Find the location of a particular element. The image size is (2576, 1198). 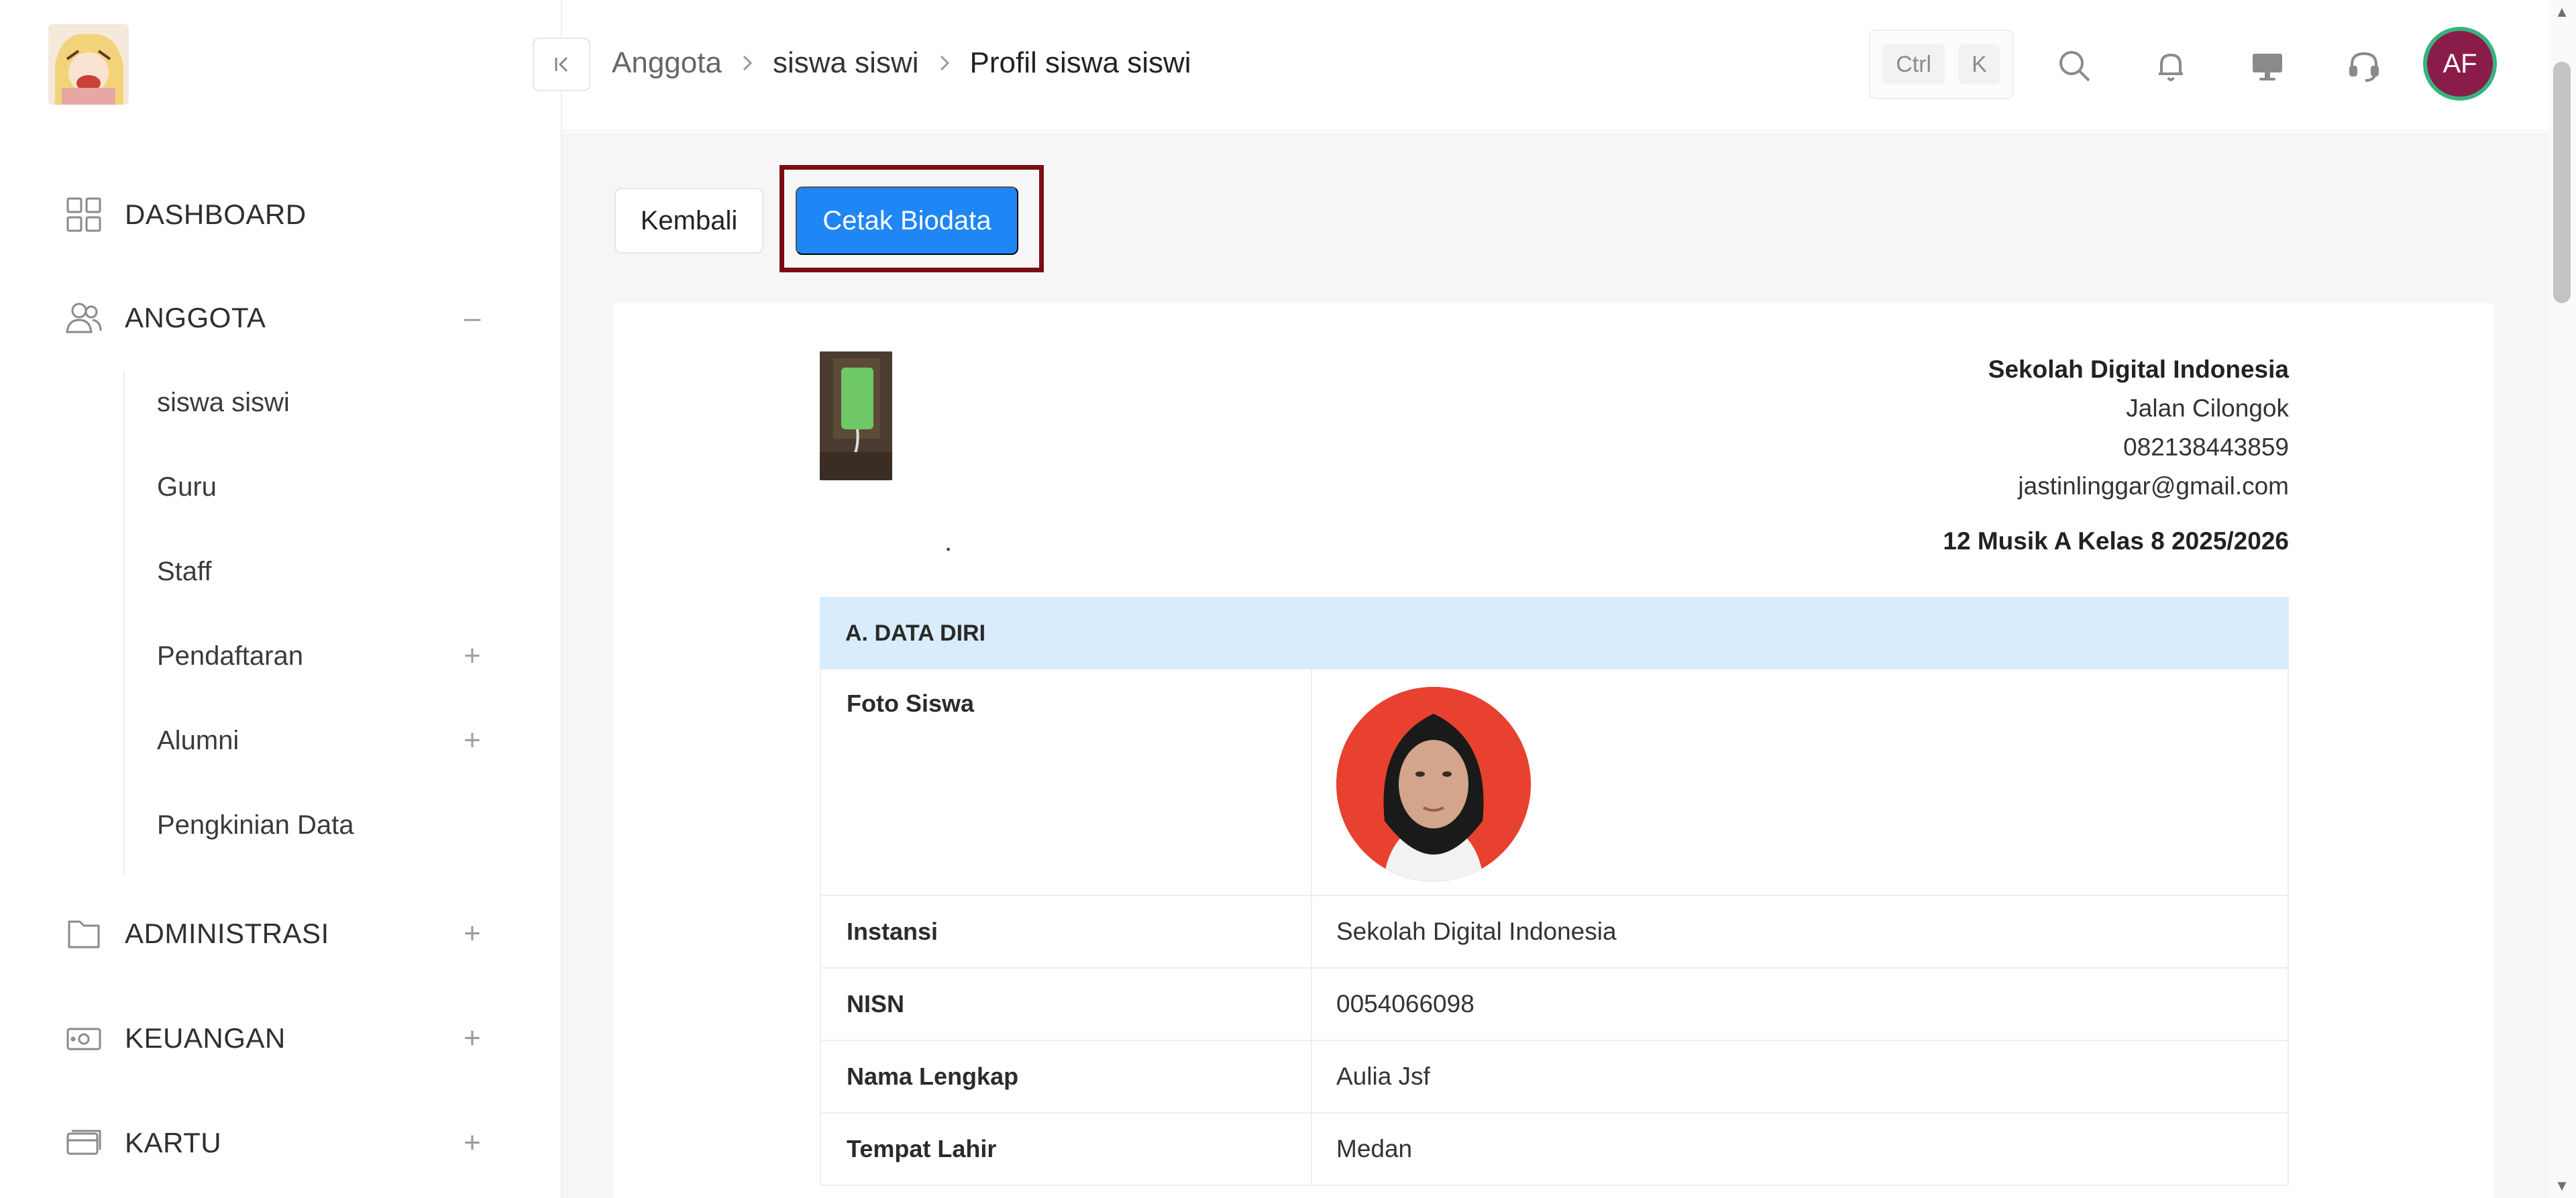

app-logo is located at coordinates (88, 64).